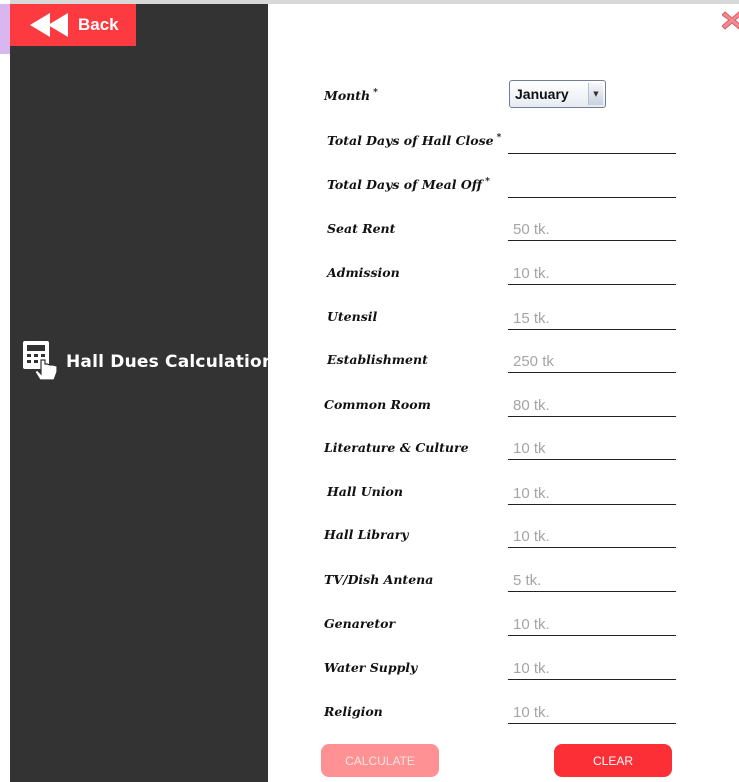 The image size is (739, 782). Describe the element at coordinates (371, 667) in the screenshot. I see `fee-label: Water Supply` at that location.